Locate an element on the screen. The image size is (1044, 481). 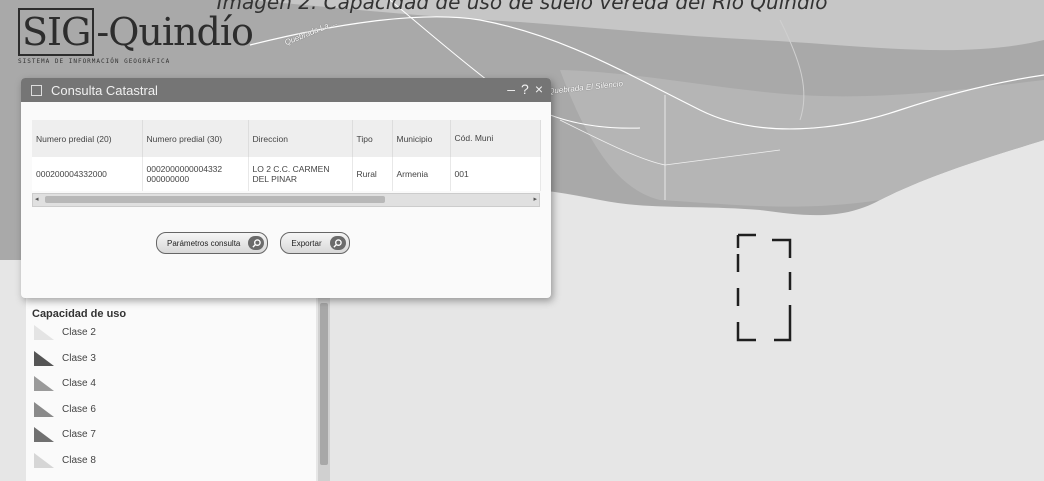
cell-line: LO 2 C.C. CARMEN is located at coordinates (291, 169).